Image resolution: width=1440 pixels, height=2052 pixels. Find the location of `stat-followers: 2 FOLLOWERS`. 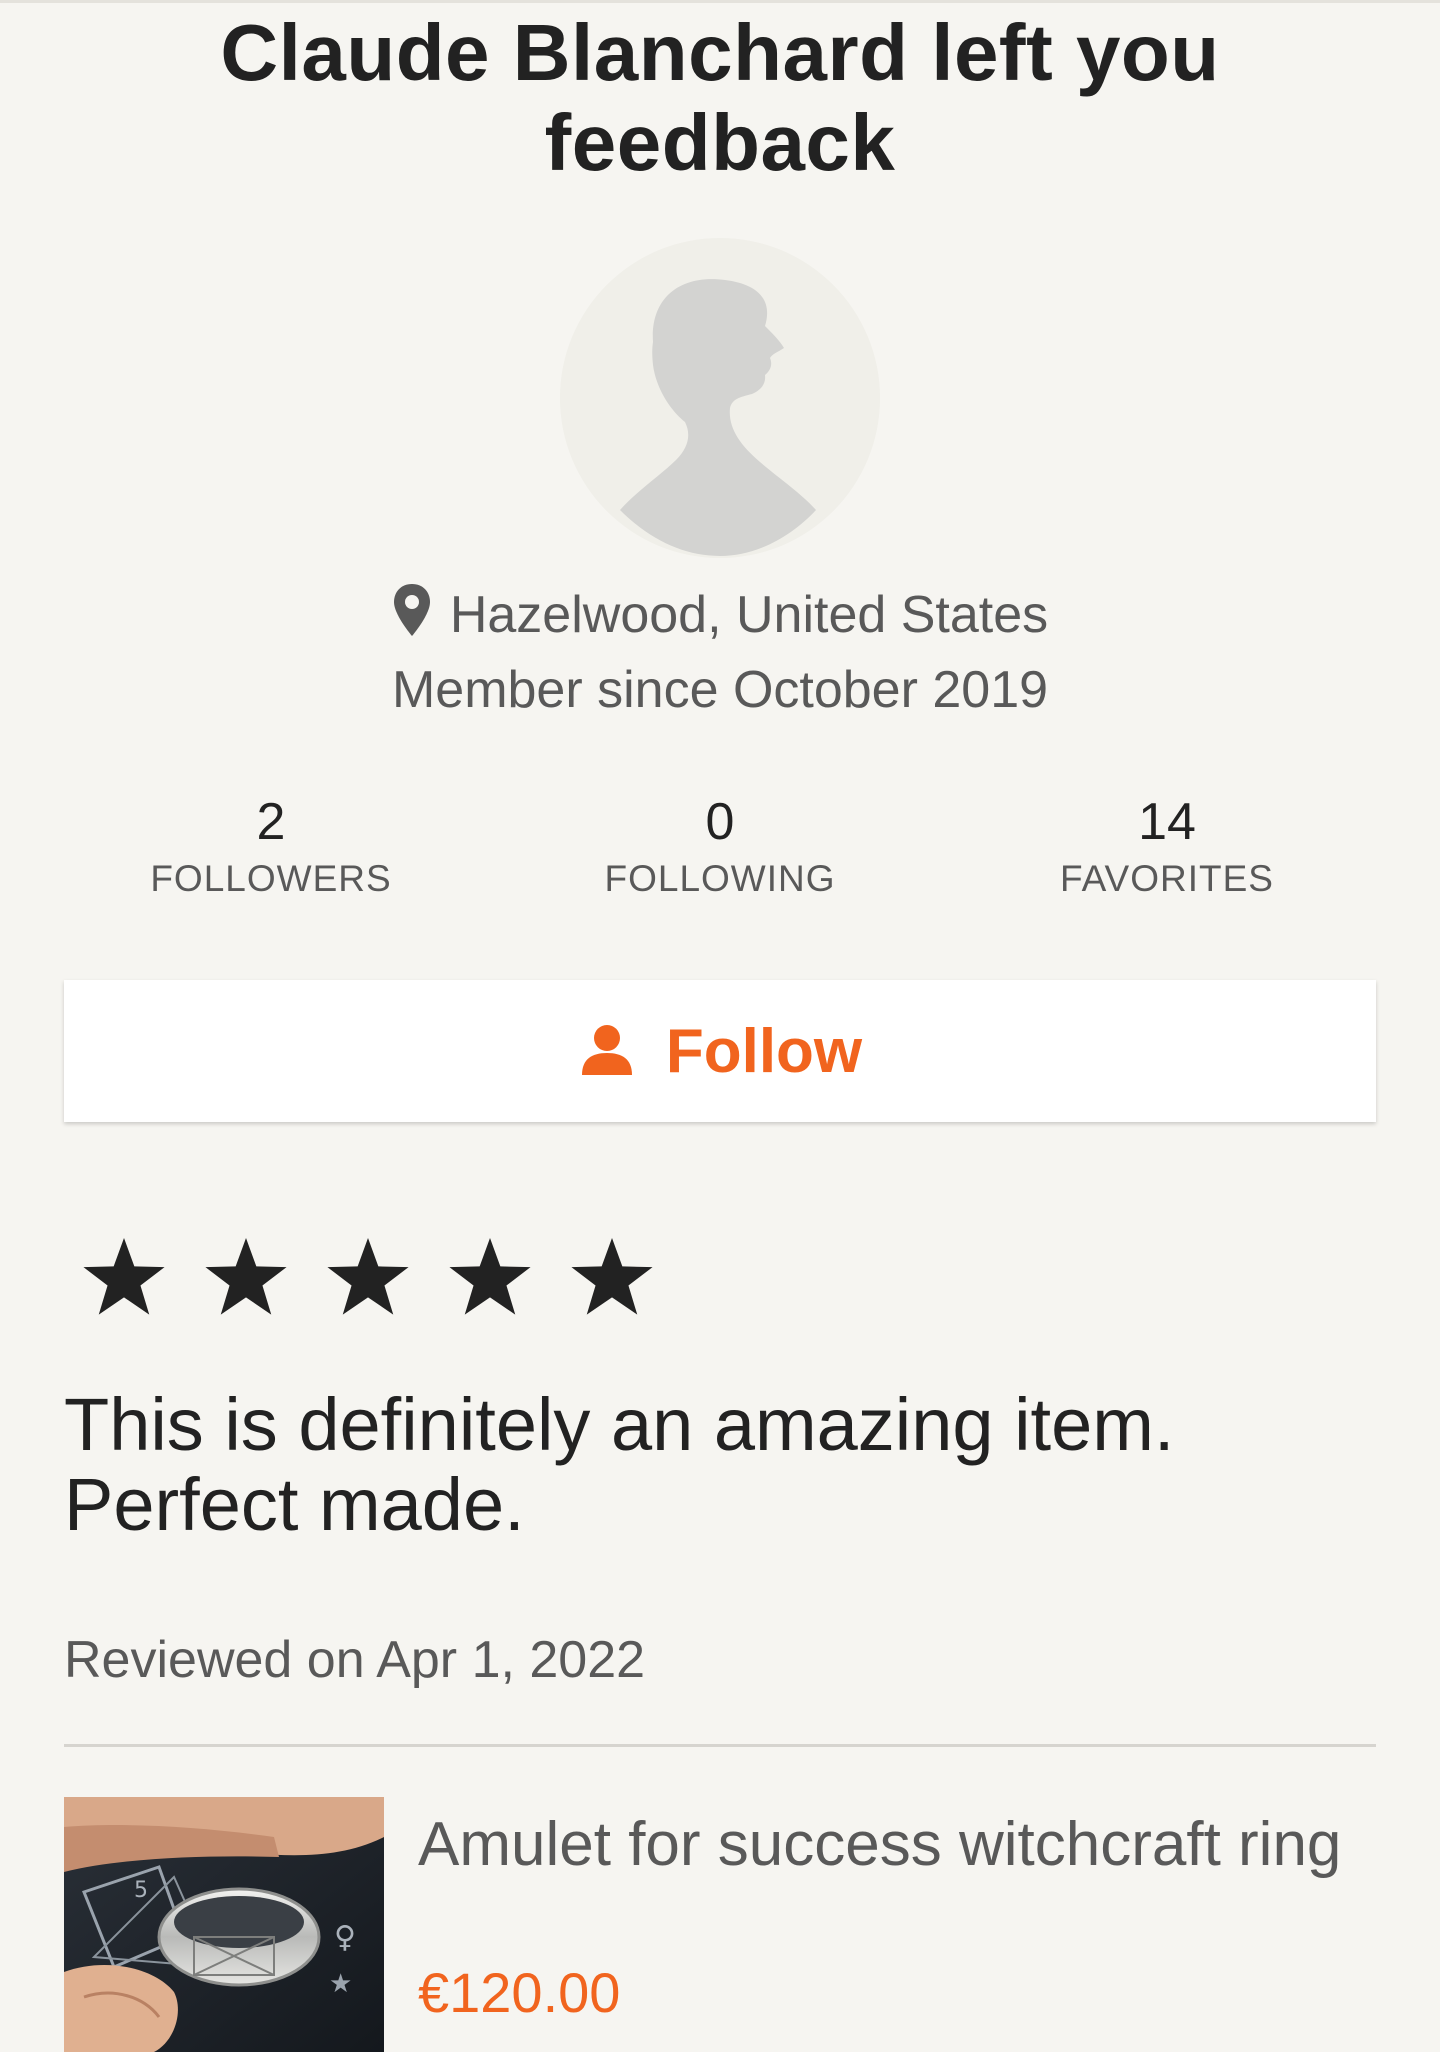

stat-followers: 2 FOLLOWERS is located at coordinates (271, 847).